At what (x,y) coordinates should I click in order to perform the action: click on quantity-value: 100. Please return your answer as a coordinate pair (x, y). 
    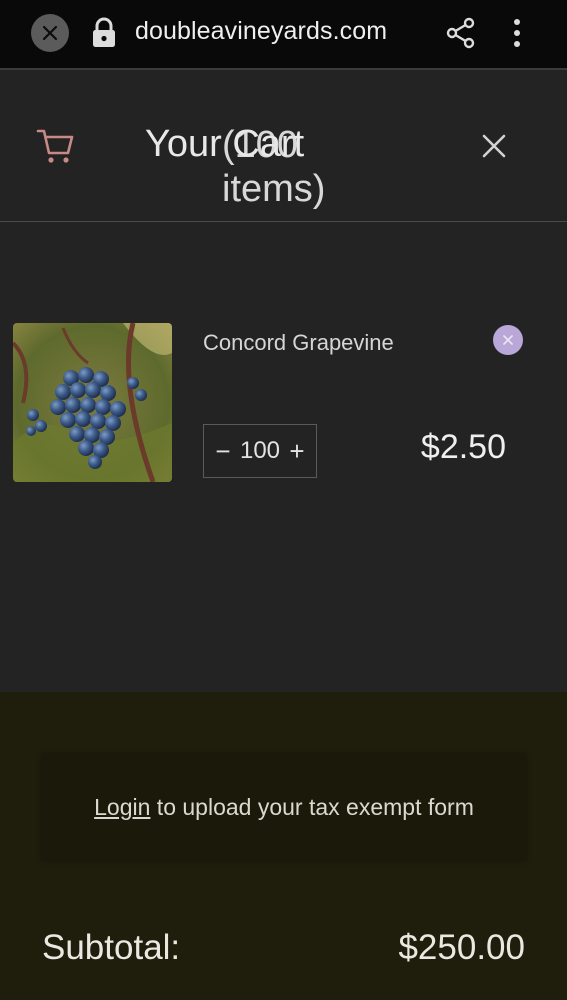
    Looking at the image, I should click on (260, 451).